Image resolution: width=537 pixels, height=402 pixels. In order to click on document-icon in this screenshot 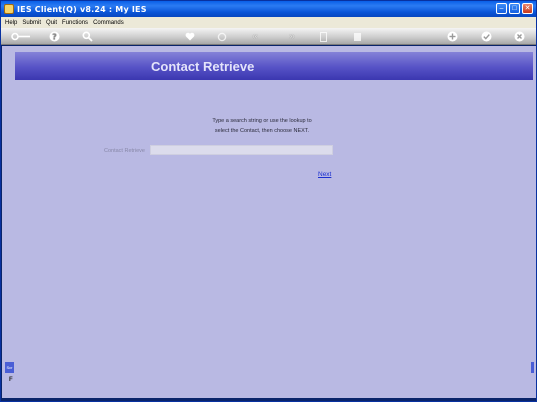, I will do `click(323, 36)`.